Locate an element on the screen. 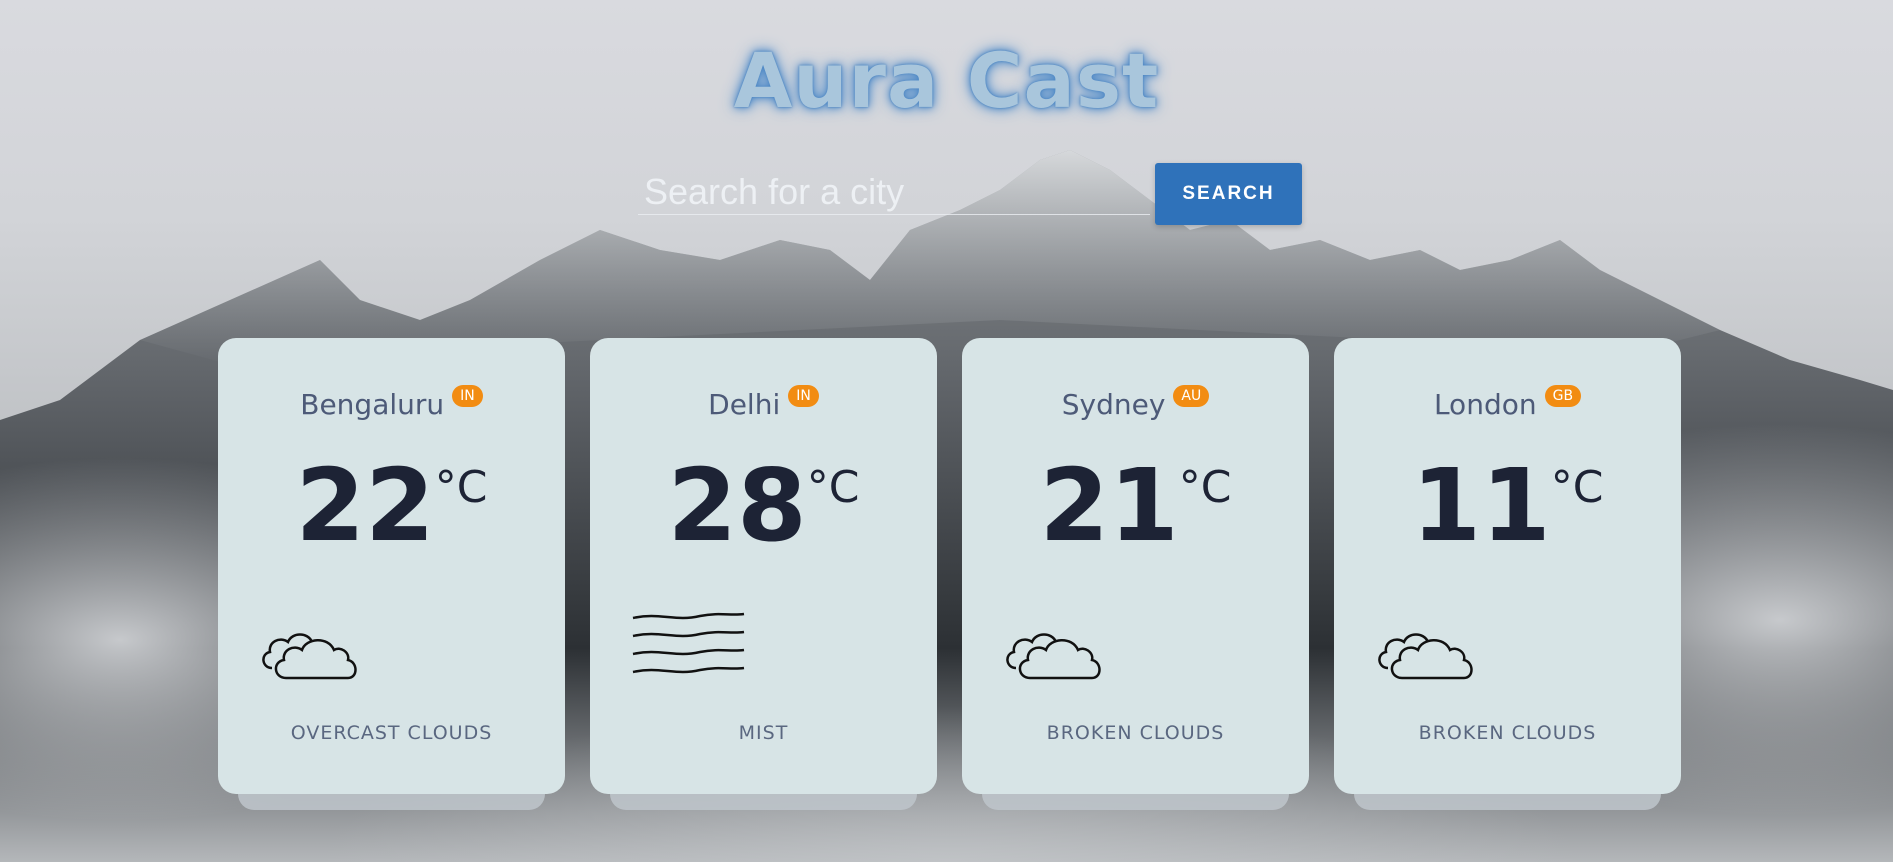 This screenshot has width=1893, height=862. city-row: Delhi IN is located at coordinates (763, 403).